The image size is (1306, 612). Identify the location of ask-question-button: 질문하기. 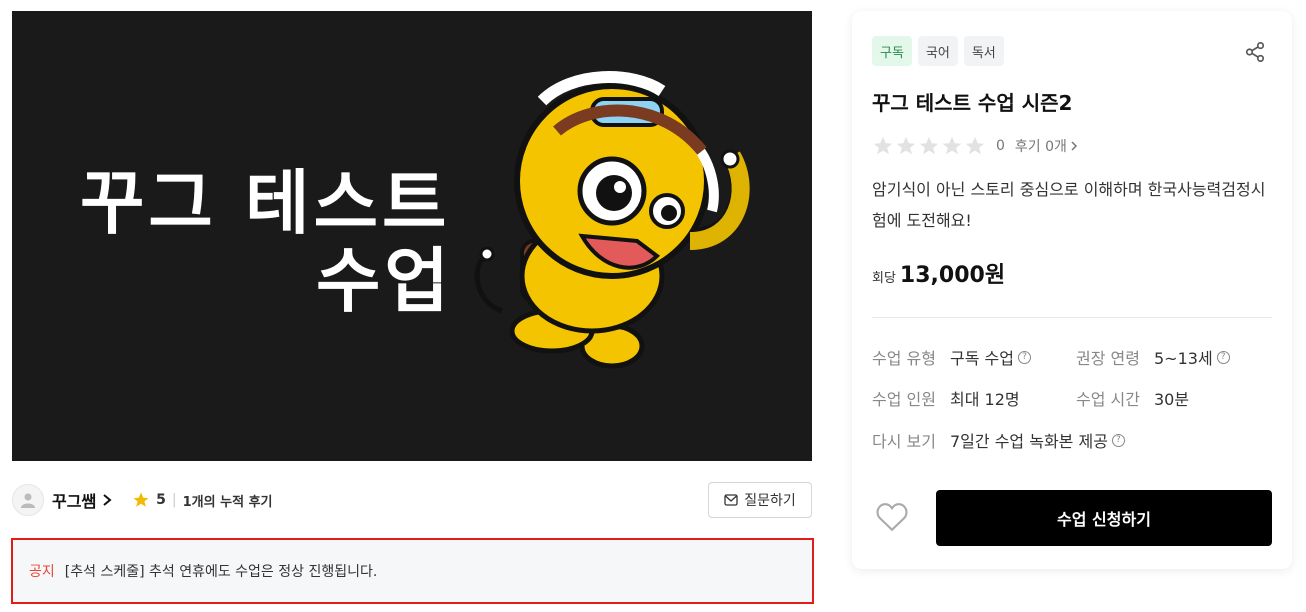
(760, 500).